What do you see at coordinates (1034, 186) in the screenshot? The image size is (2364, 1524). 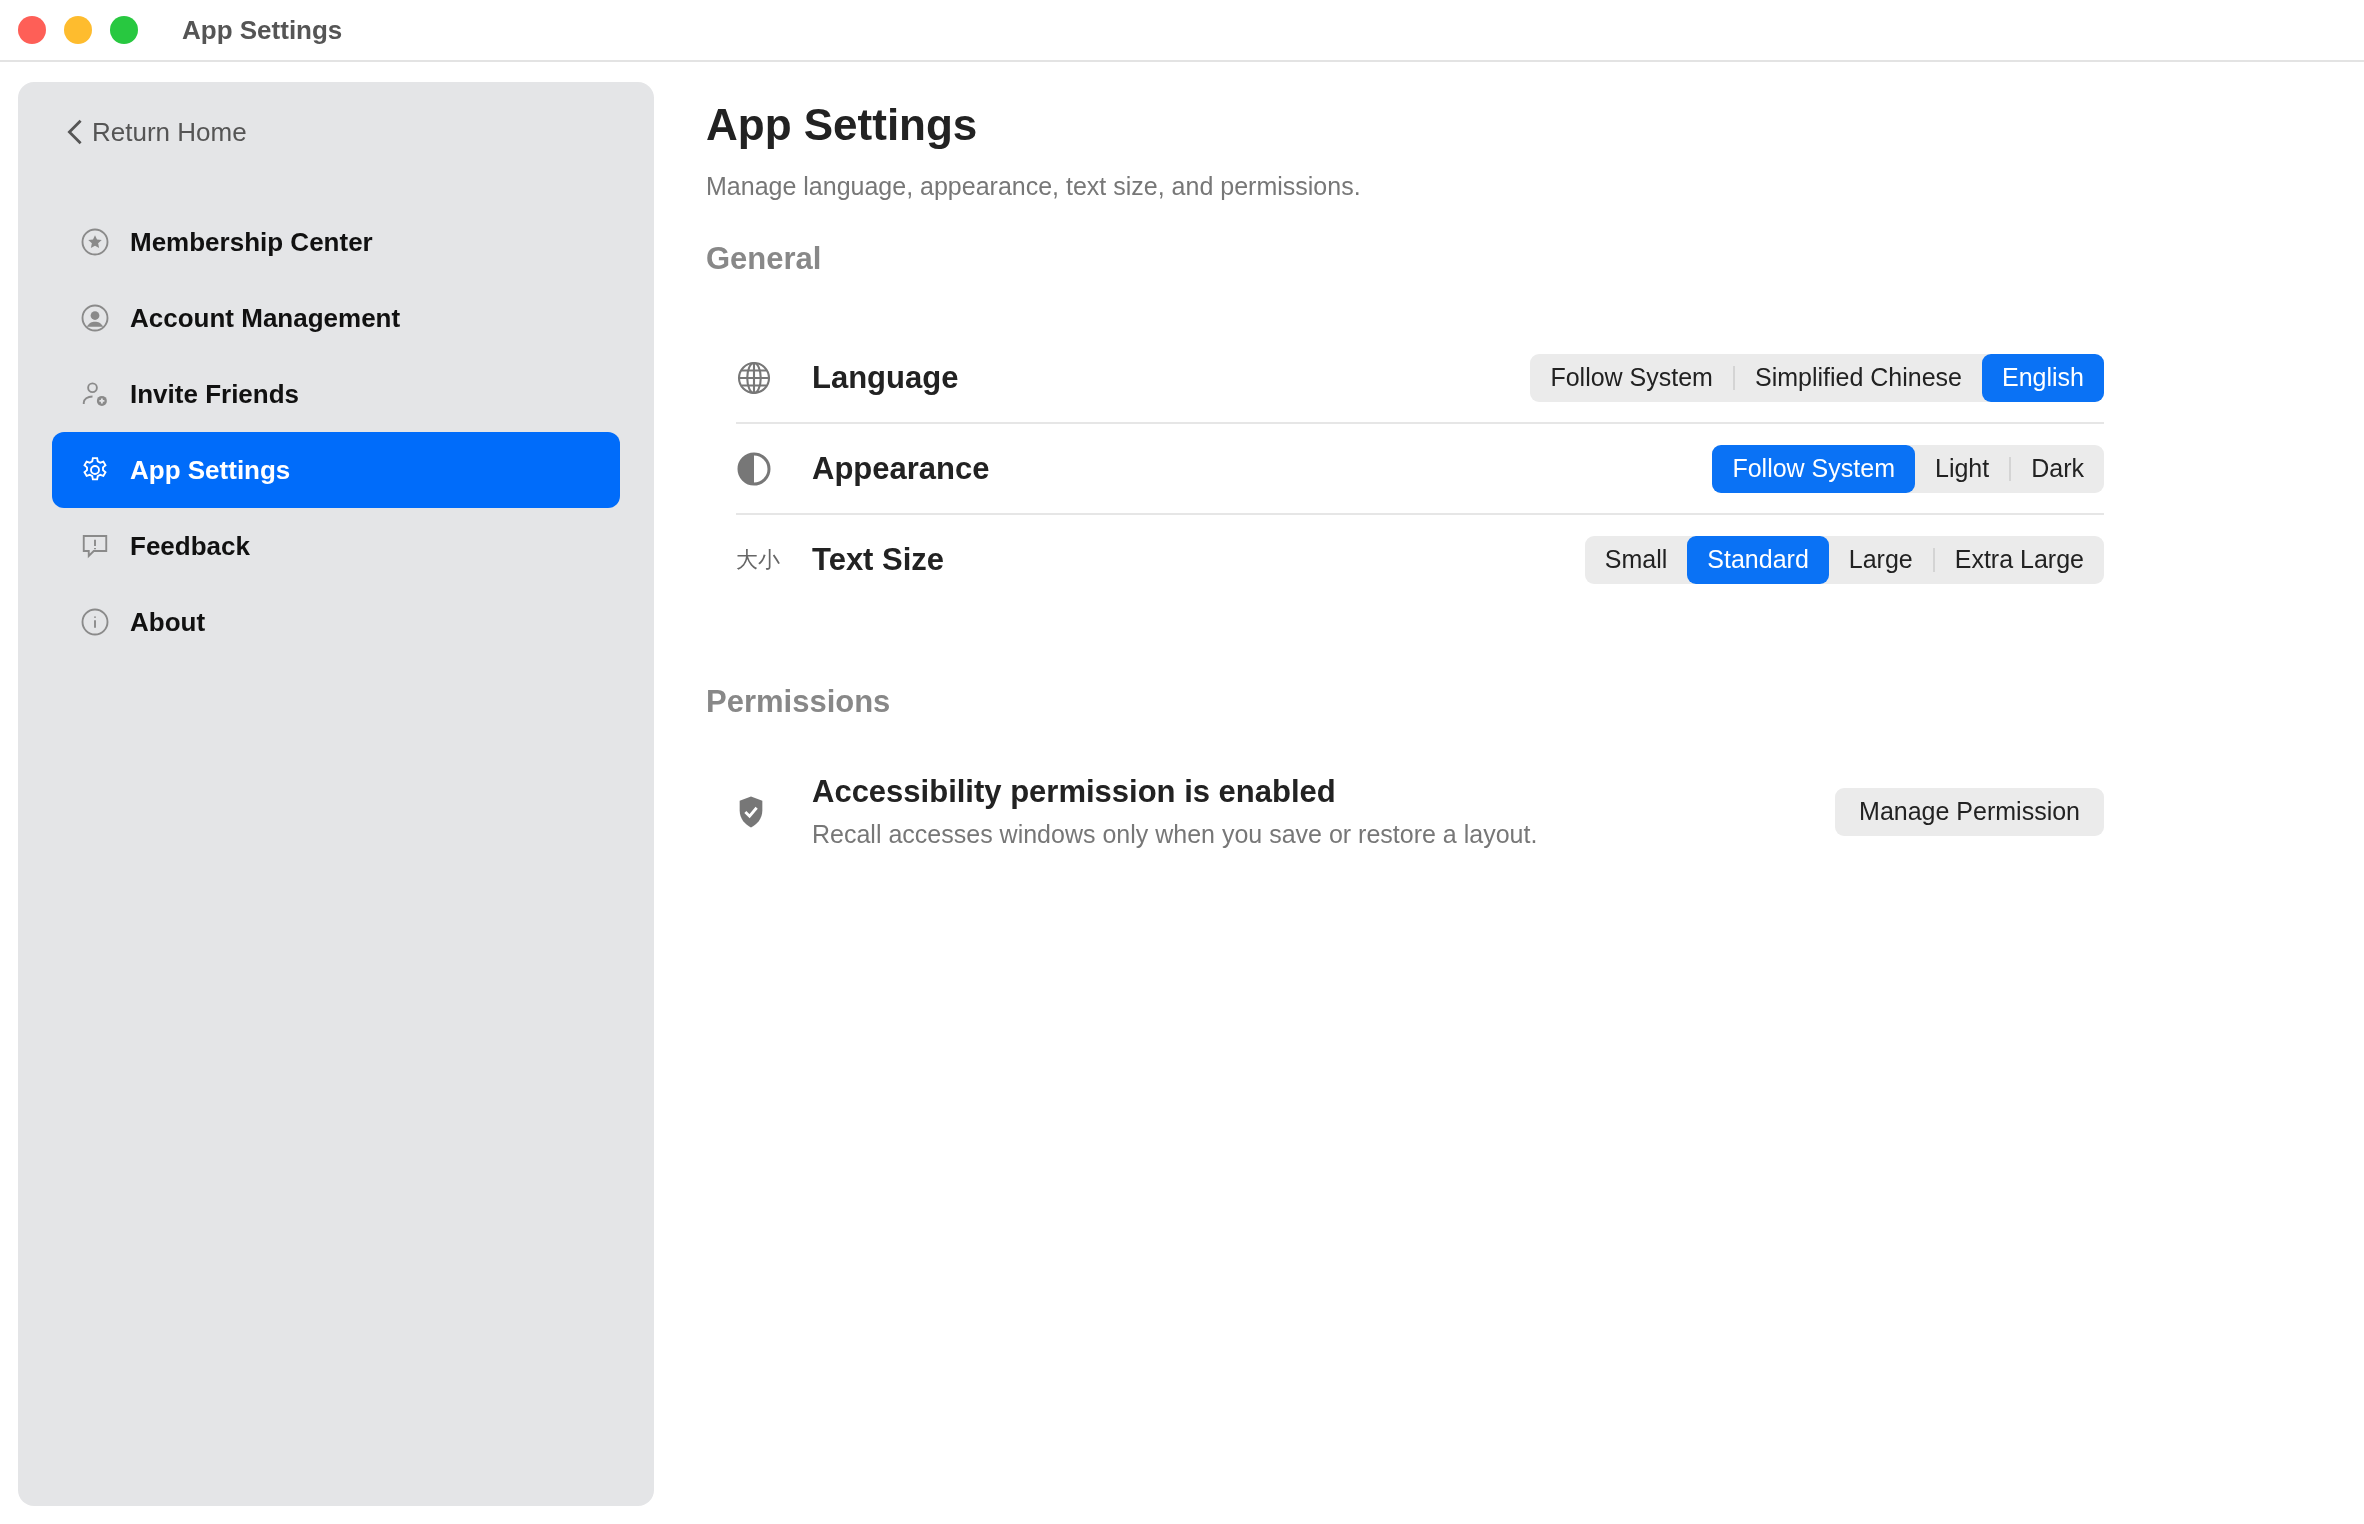 I see `page-subtitle: Manage language, appearance, text size, and permissions.` at bounding box center [1034, 186].